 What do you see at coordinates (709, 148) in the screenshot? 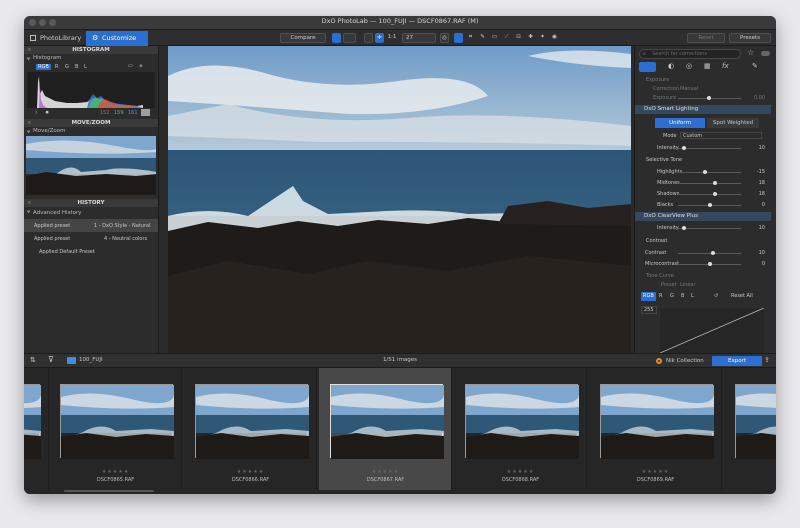
I see `intensity-slider` at bounding box center [709, 148].